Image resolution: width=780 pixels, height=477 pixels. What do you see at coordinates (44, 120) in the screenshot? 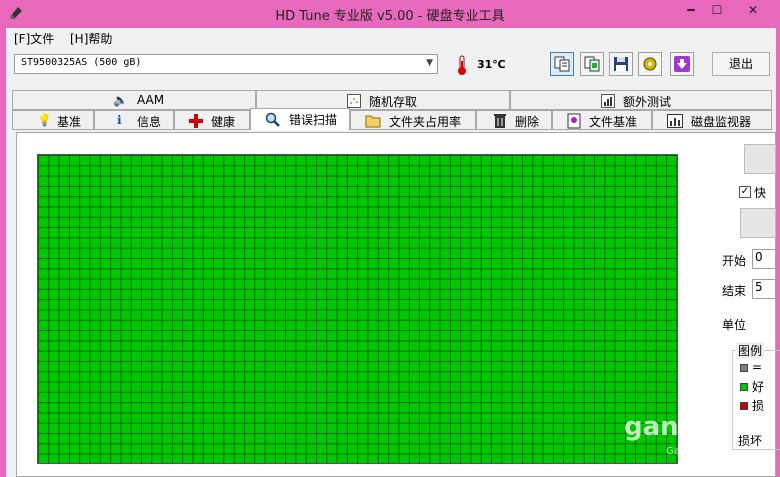
I see `lightbulb-icon: 💡` at bounding box center [44, 120].